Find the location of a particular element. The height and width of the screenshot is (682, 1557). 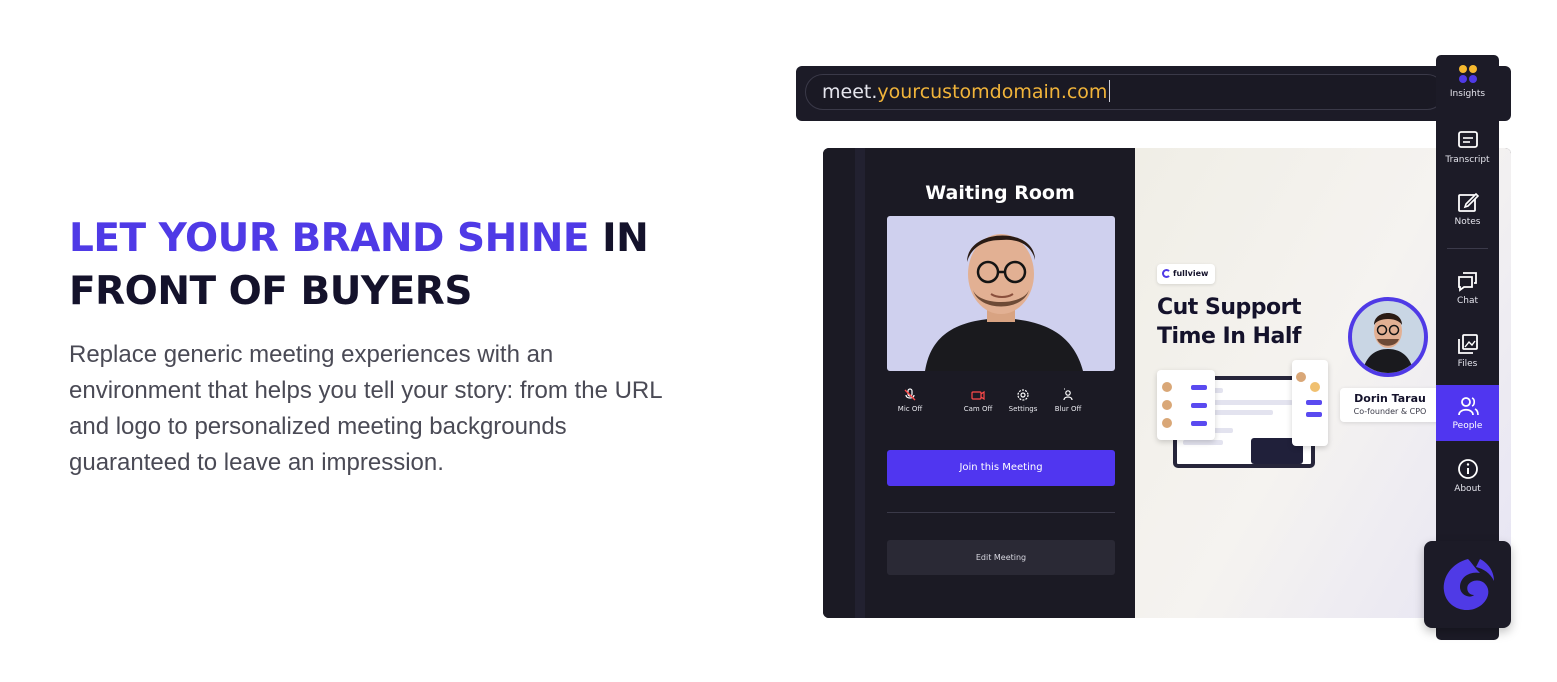

product-mockup is located at coordinates (1243, 416).